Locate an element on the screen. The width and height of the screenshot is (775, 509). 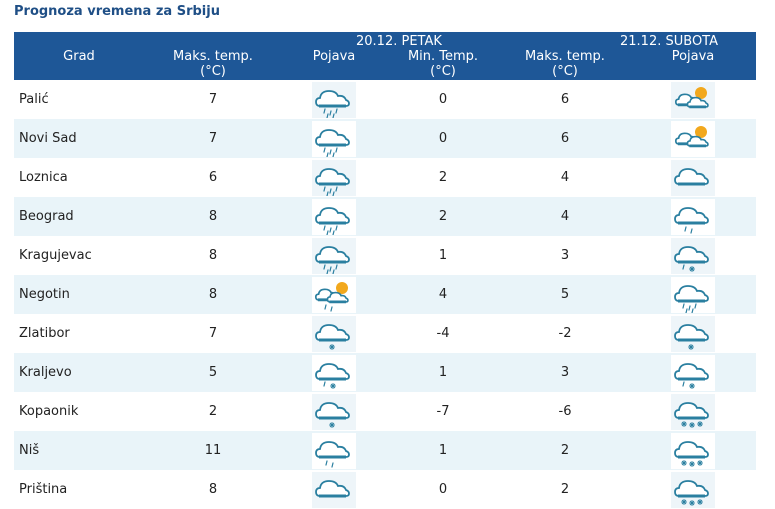
city-name: Kragujevac is located at coordinates (55, 255).